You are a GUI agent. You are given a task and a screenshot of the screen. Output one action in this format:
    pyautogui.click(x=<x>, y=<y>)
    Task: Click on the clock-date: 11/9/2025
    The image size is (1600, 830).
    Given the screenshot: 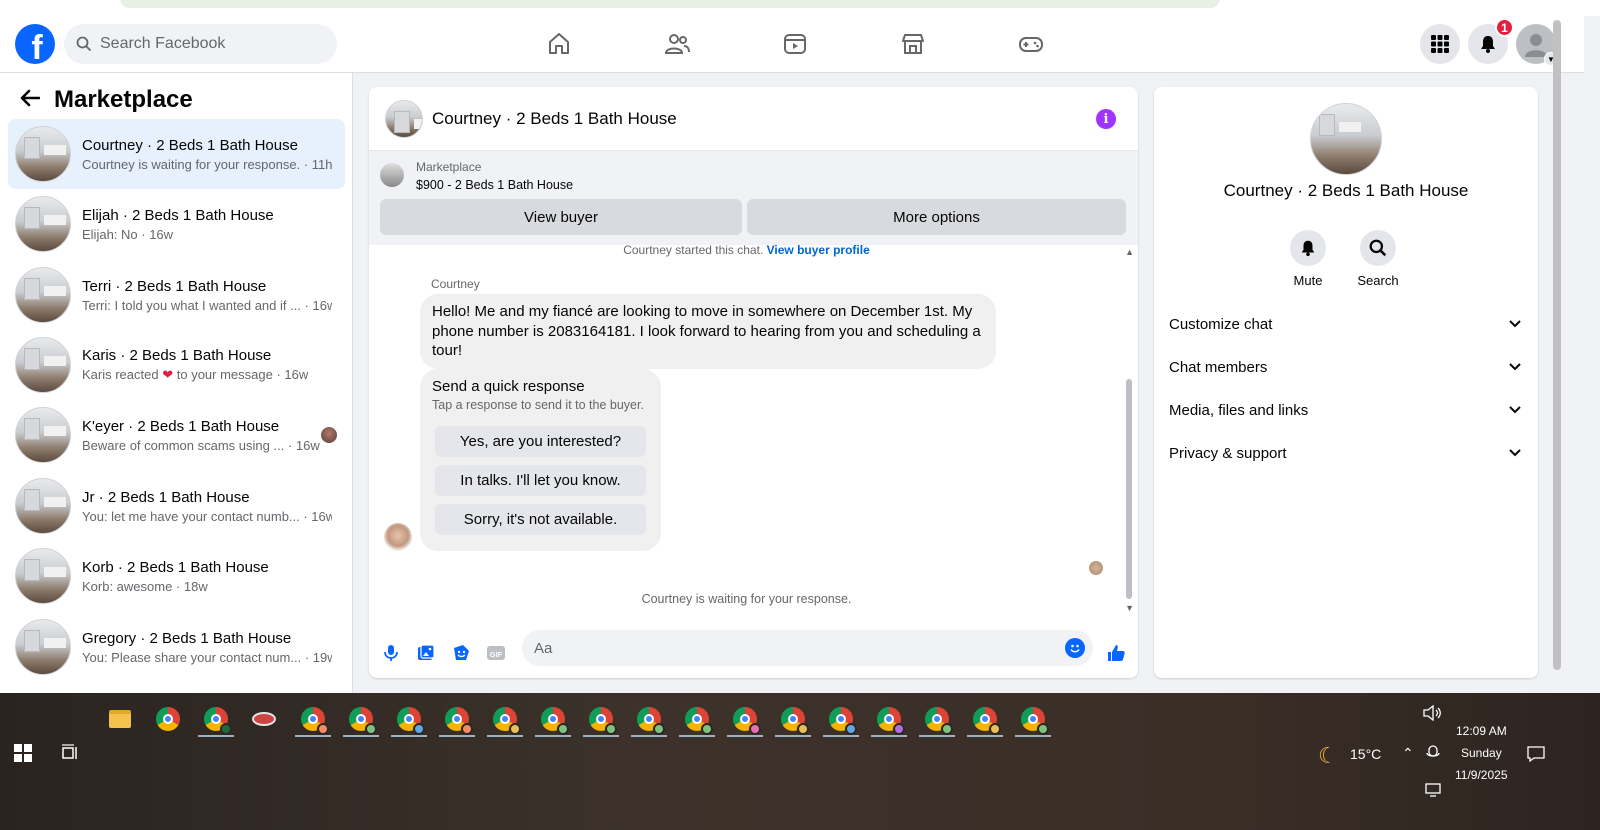 What is the action you would take?
    pyautogui.click(x=1481, y=775)
    